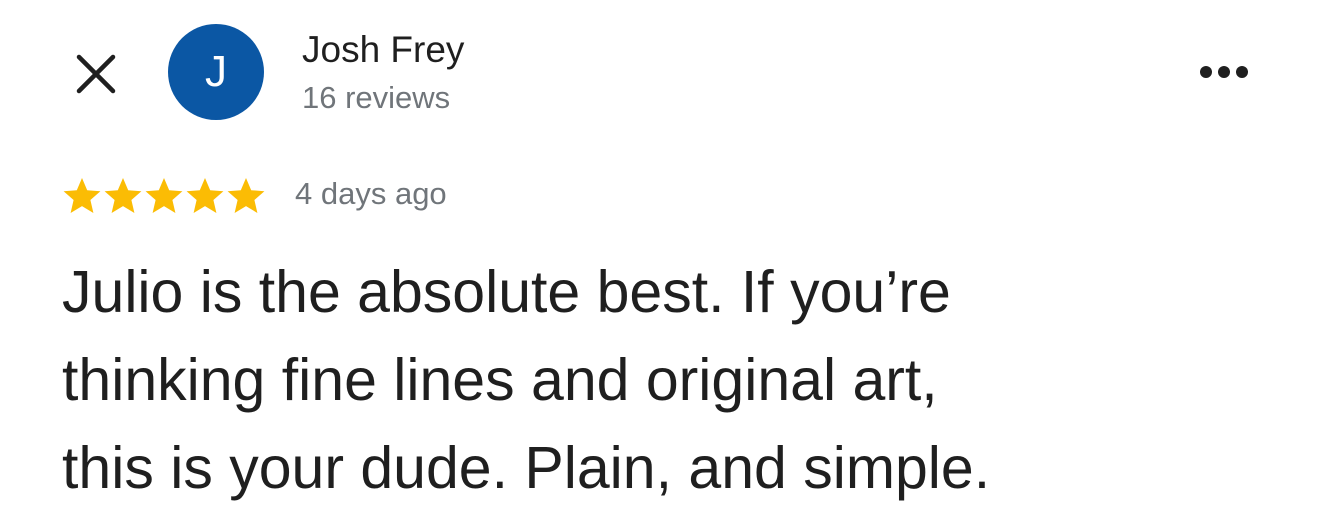 The width and height of the screenshot is (1320, 523). I want to click on avatar-initial: J, so click(216, 71).